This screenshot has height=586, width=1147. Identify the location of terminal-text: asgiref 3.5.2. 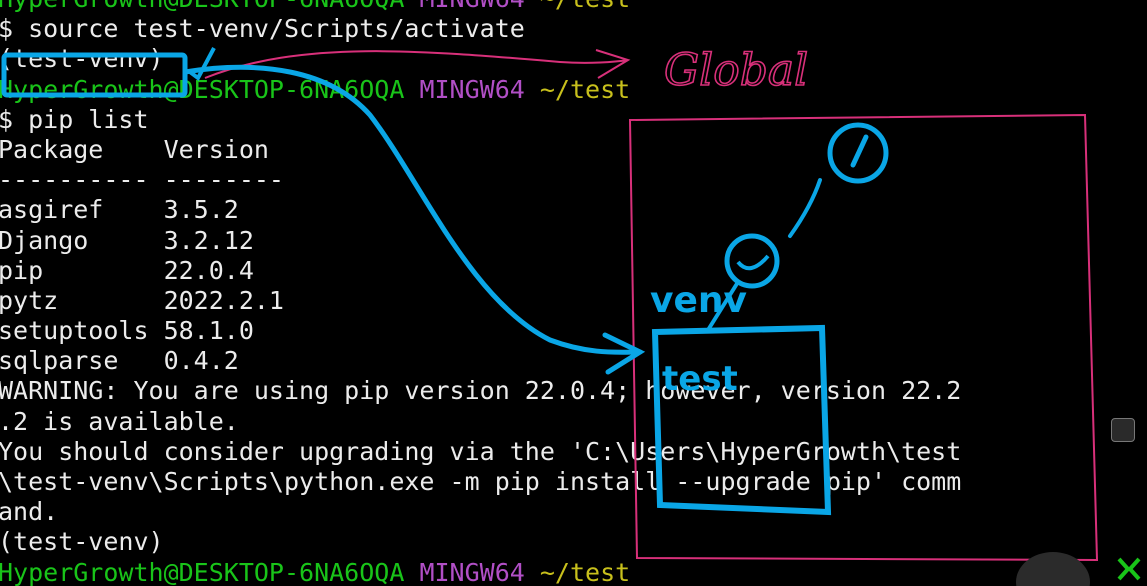
(119, 210).